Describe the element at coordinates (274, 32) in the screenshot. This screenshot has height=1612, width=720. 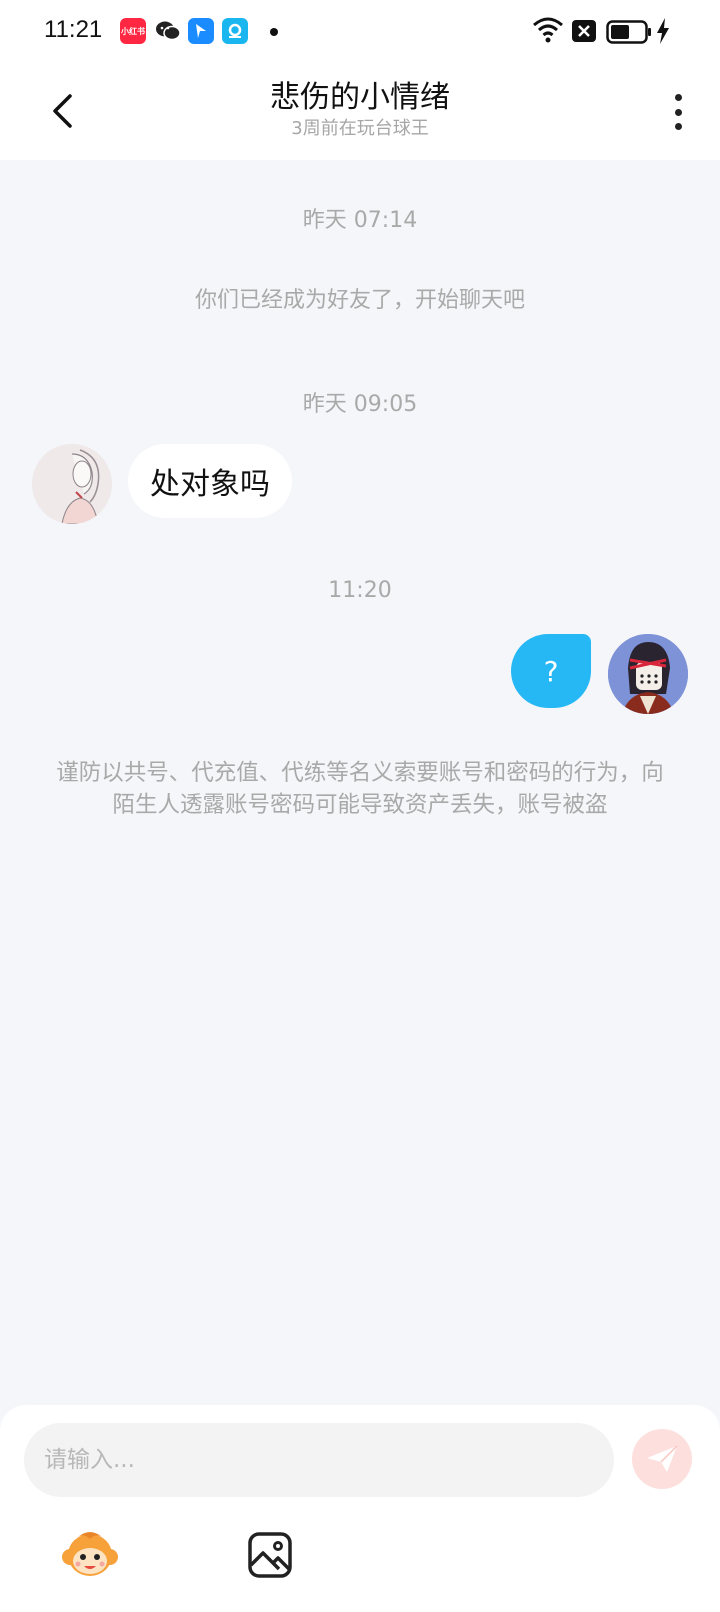
I see `notification-dot` at that location.